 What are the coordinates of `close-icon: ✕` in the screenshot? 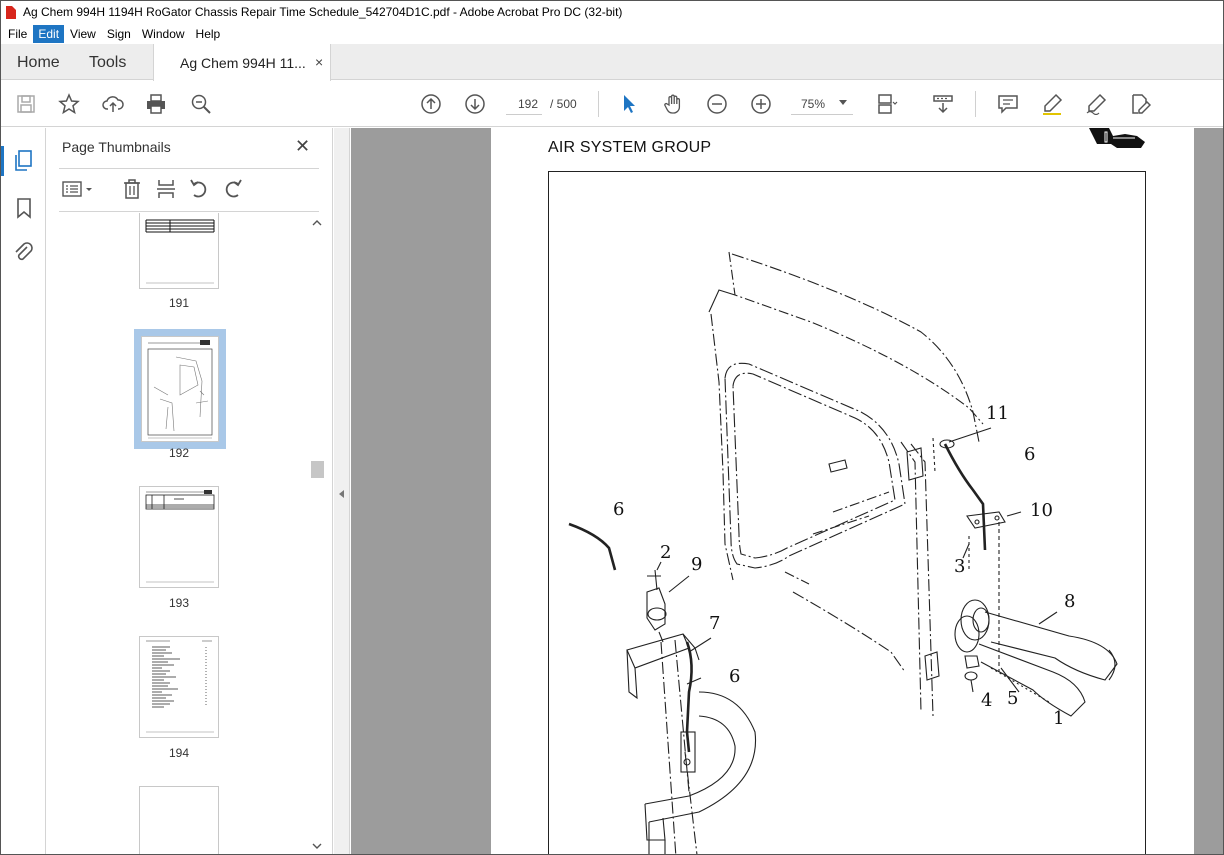 It's located at (302, 146).